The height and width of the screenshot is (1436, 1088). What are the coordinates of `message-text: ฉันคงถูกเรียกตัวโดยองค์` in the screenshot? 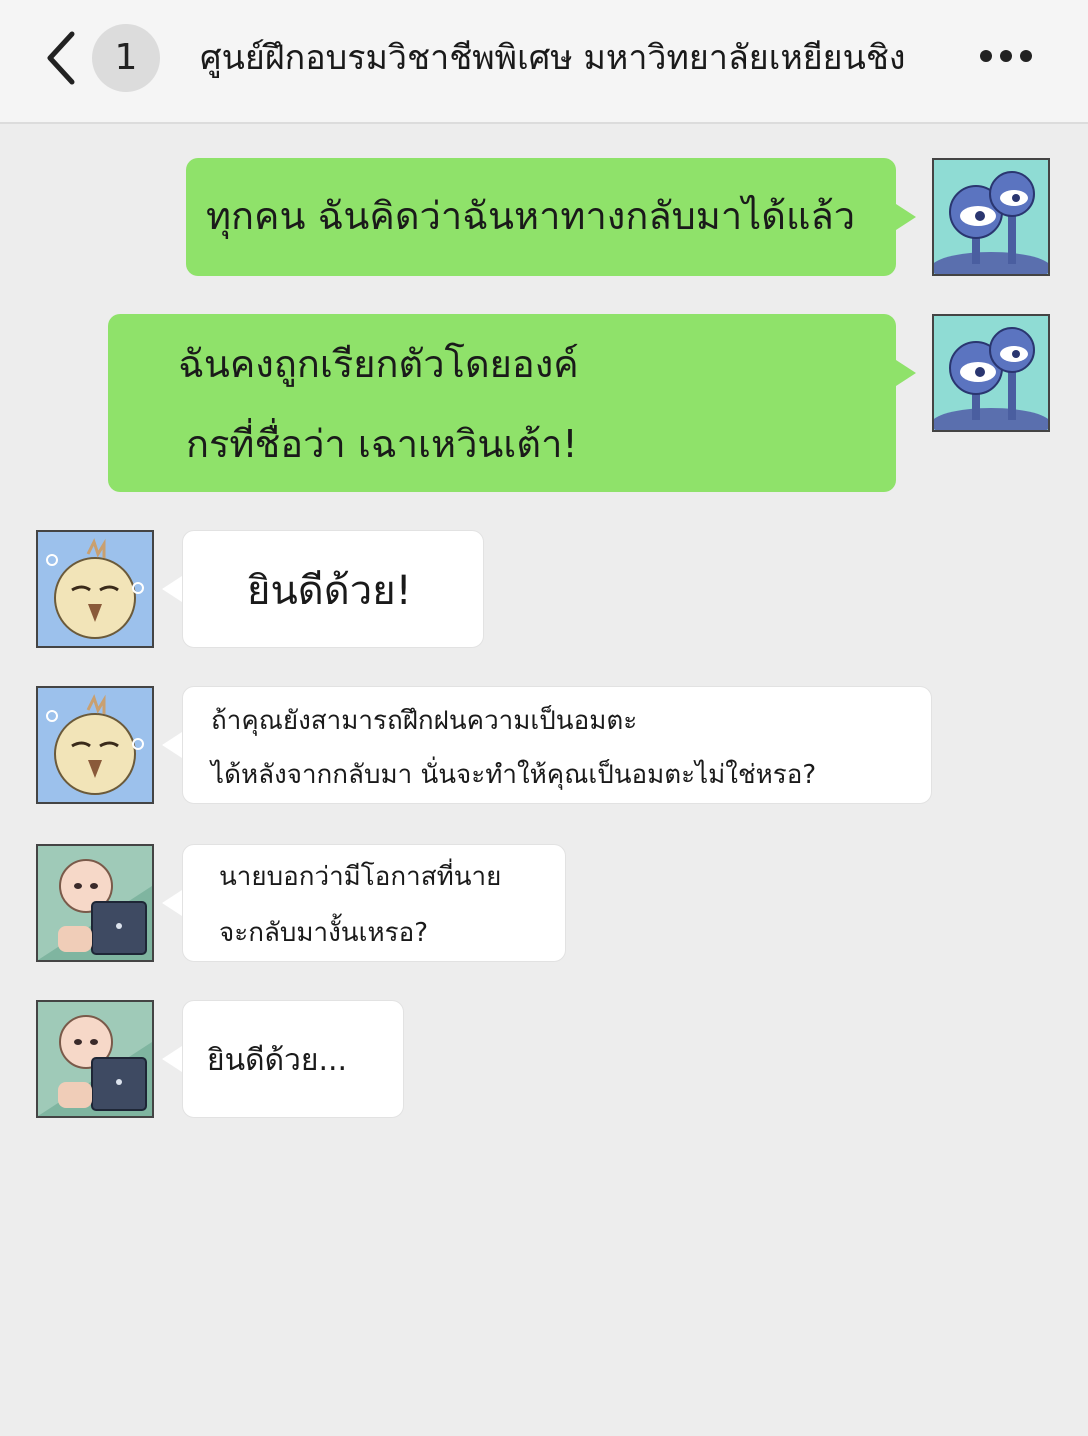 It's located at (378, 364).